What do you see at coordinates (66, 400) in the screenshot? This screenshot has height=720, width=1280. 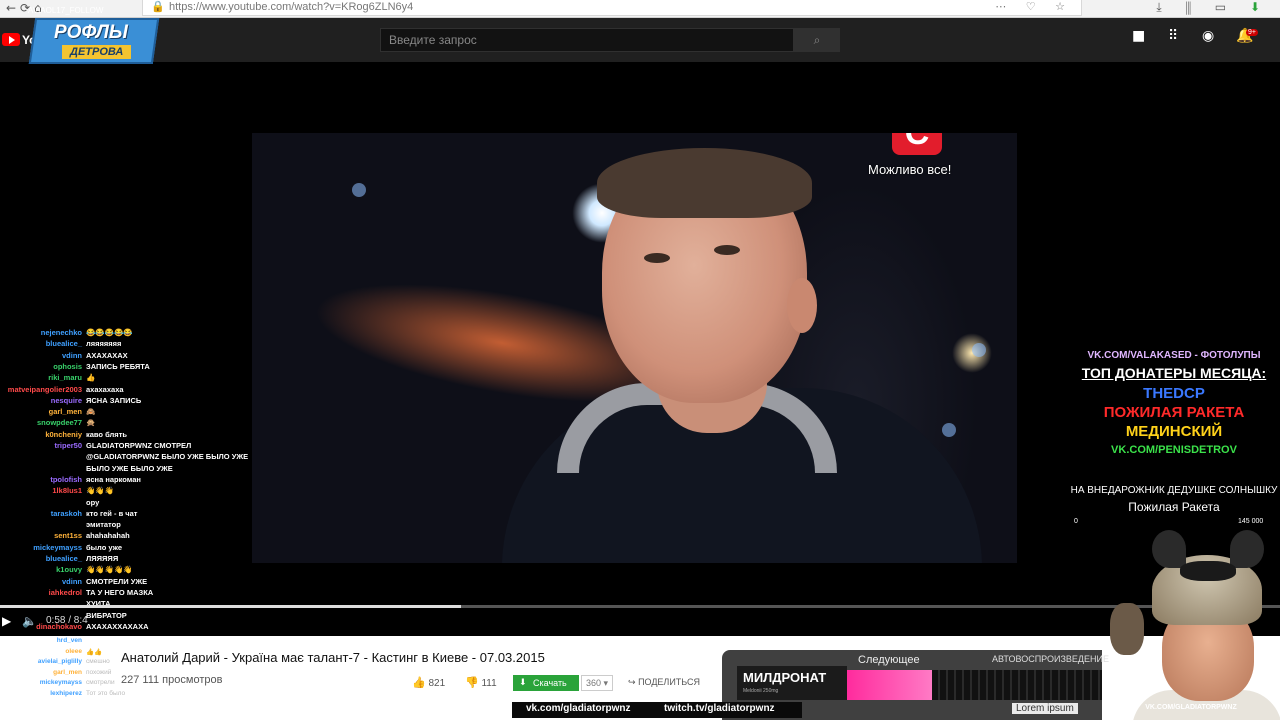 I see `chat-username: nesquire` at bounding box center [66, 400].